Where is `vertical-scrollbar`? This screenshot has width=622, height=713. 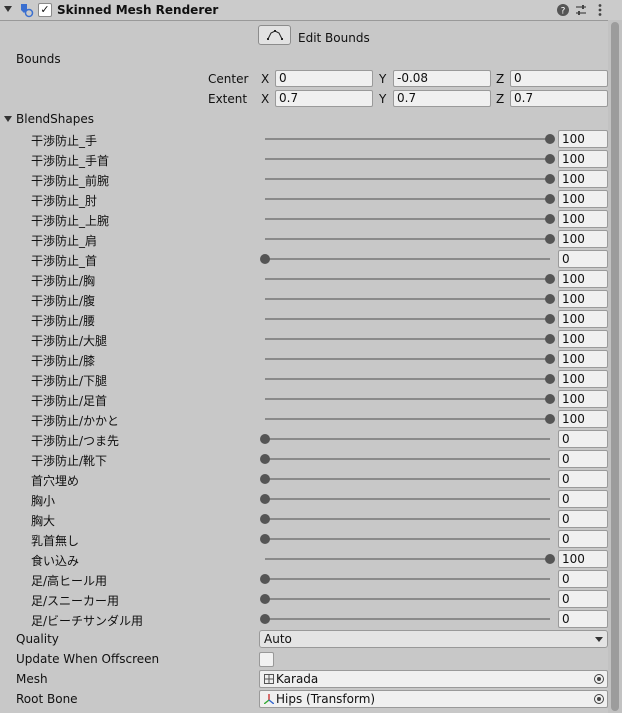 vertical-scrollbar is located at coordinates (615, 366).